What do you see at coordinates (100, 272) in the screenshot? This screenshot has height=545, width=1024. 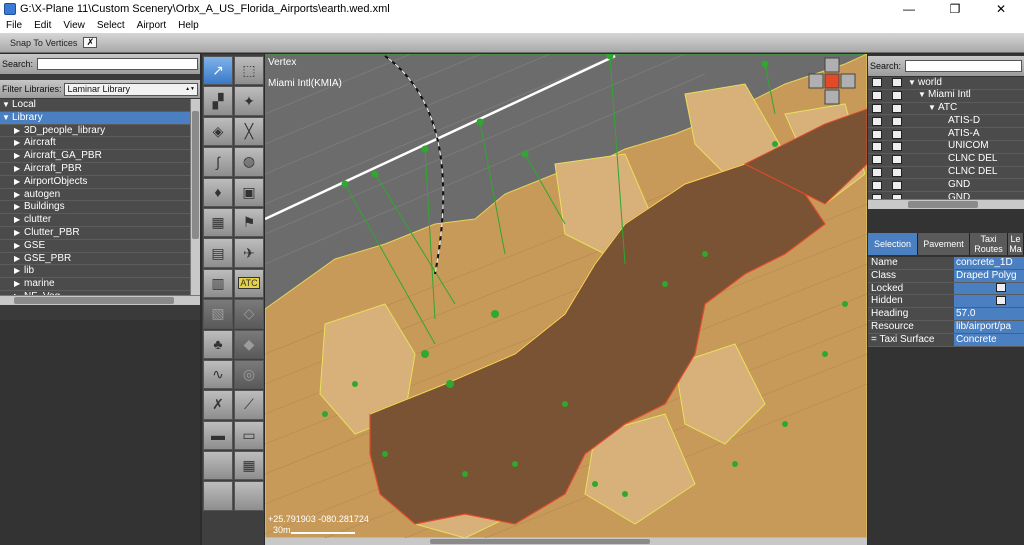 I see `library-item: ▶ lib` at bounding box center [100, 272].